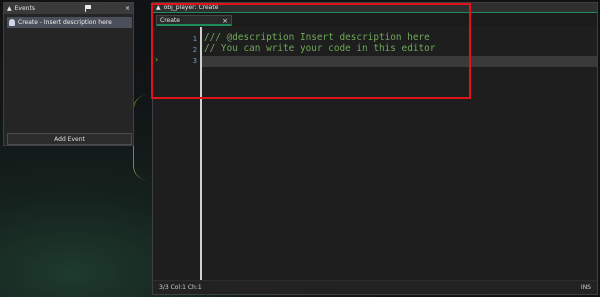  Describe the element at coordinates (177, 154) in the screenshot. I see `line-gutter: 1 2 3 ›` at that location.